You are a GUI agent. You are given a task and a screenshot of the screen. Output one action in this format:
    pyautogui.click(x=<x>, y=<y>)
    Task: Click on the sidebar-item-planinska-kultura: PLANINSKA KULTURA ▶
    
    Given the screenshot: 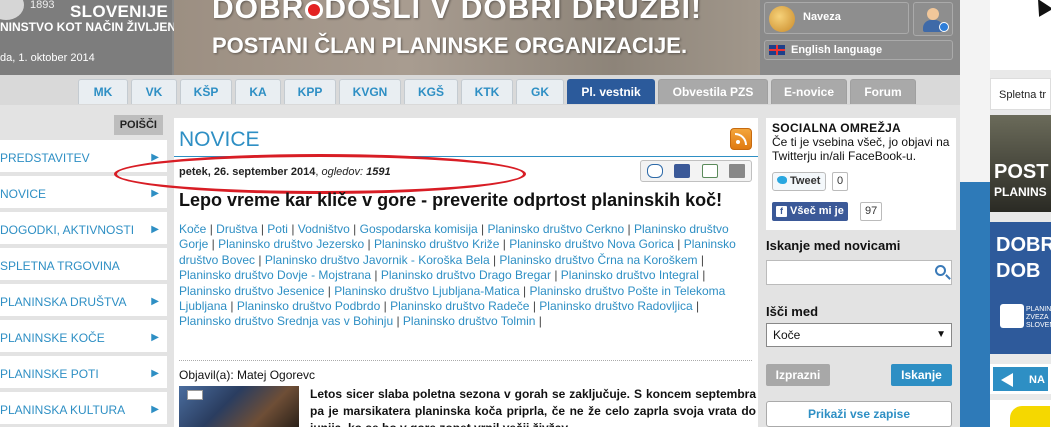 What is the action you would take?
    pyautogui.click(x=83, y=409)
    